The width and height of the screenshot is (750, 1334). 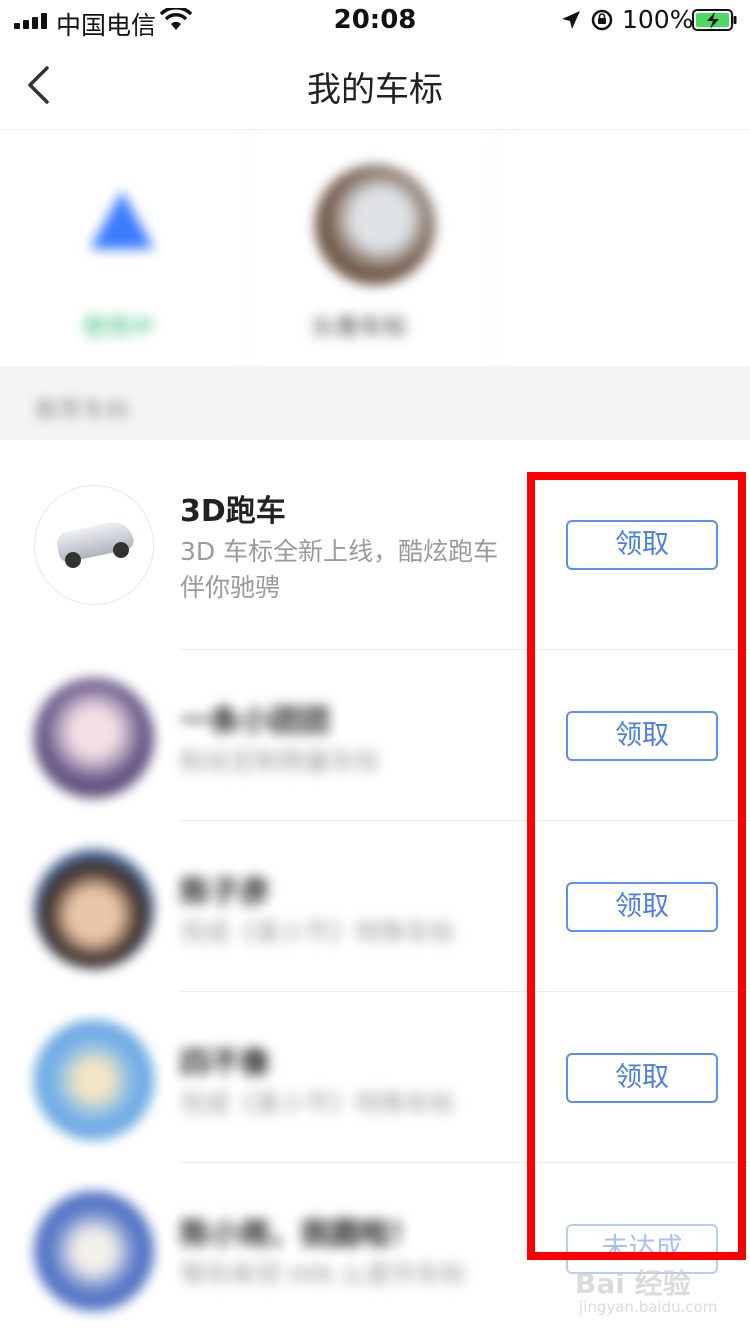 What do you see at coordinates (280, 761) in the screenshot?
I see `item-description: 粉丝定制限量车标` at bounding box center [280, 761].